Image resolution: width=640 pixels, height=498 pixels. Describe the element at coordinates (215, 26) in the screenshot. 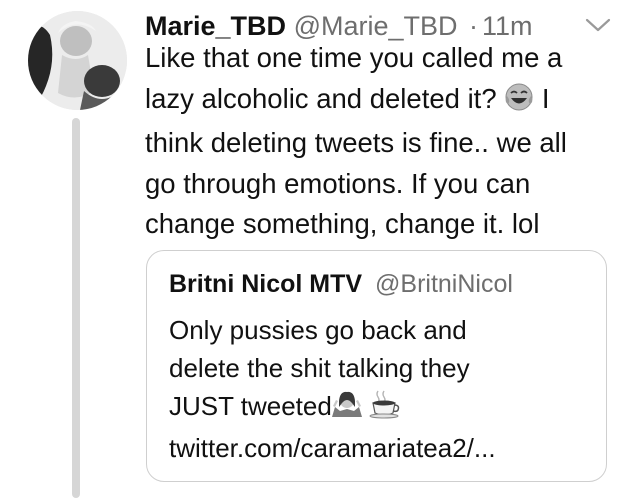

I see `author-name: Marie_TBD` at that location.